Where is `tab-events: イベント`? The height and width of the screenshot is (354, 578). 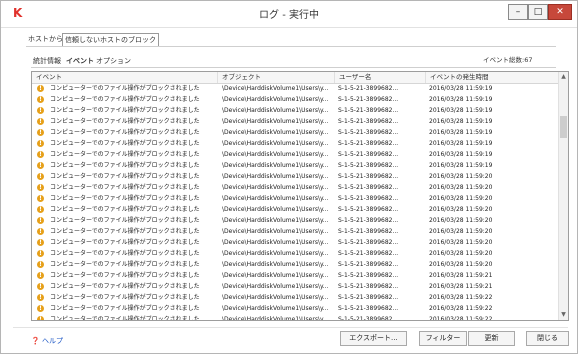 tab-events: イベント is located at coordinates (80, 61).